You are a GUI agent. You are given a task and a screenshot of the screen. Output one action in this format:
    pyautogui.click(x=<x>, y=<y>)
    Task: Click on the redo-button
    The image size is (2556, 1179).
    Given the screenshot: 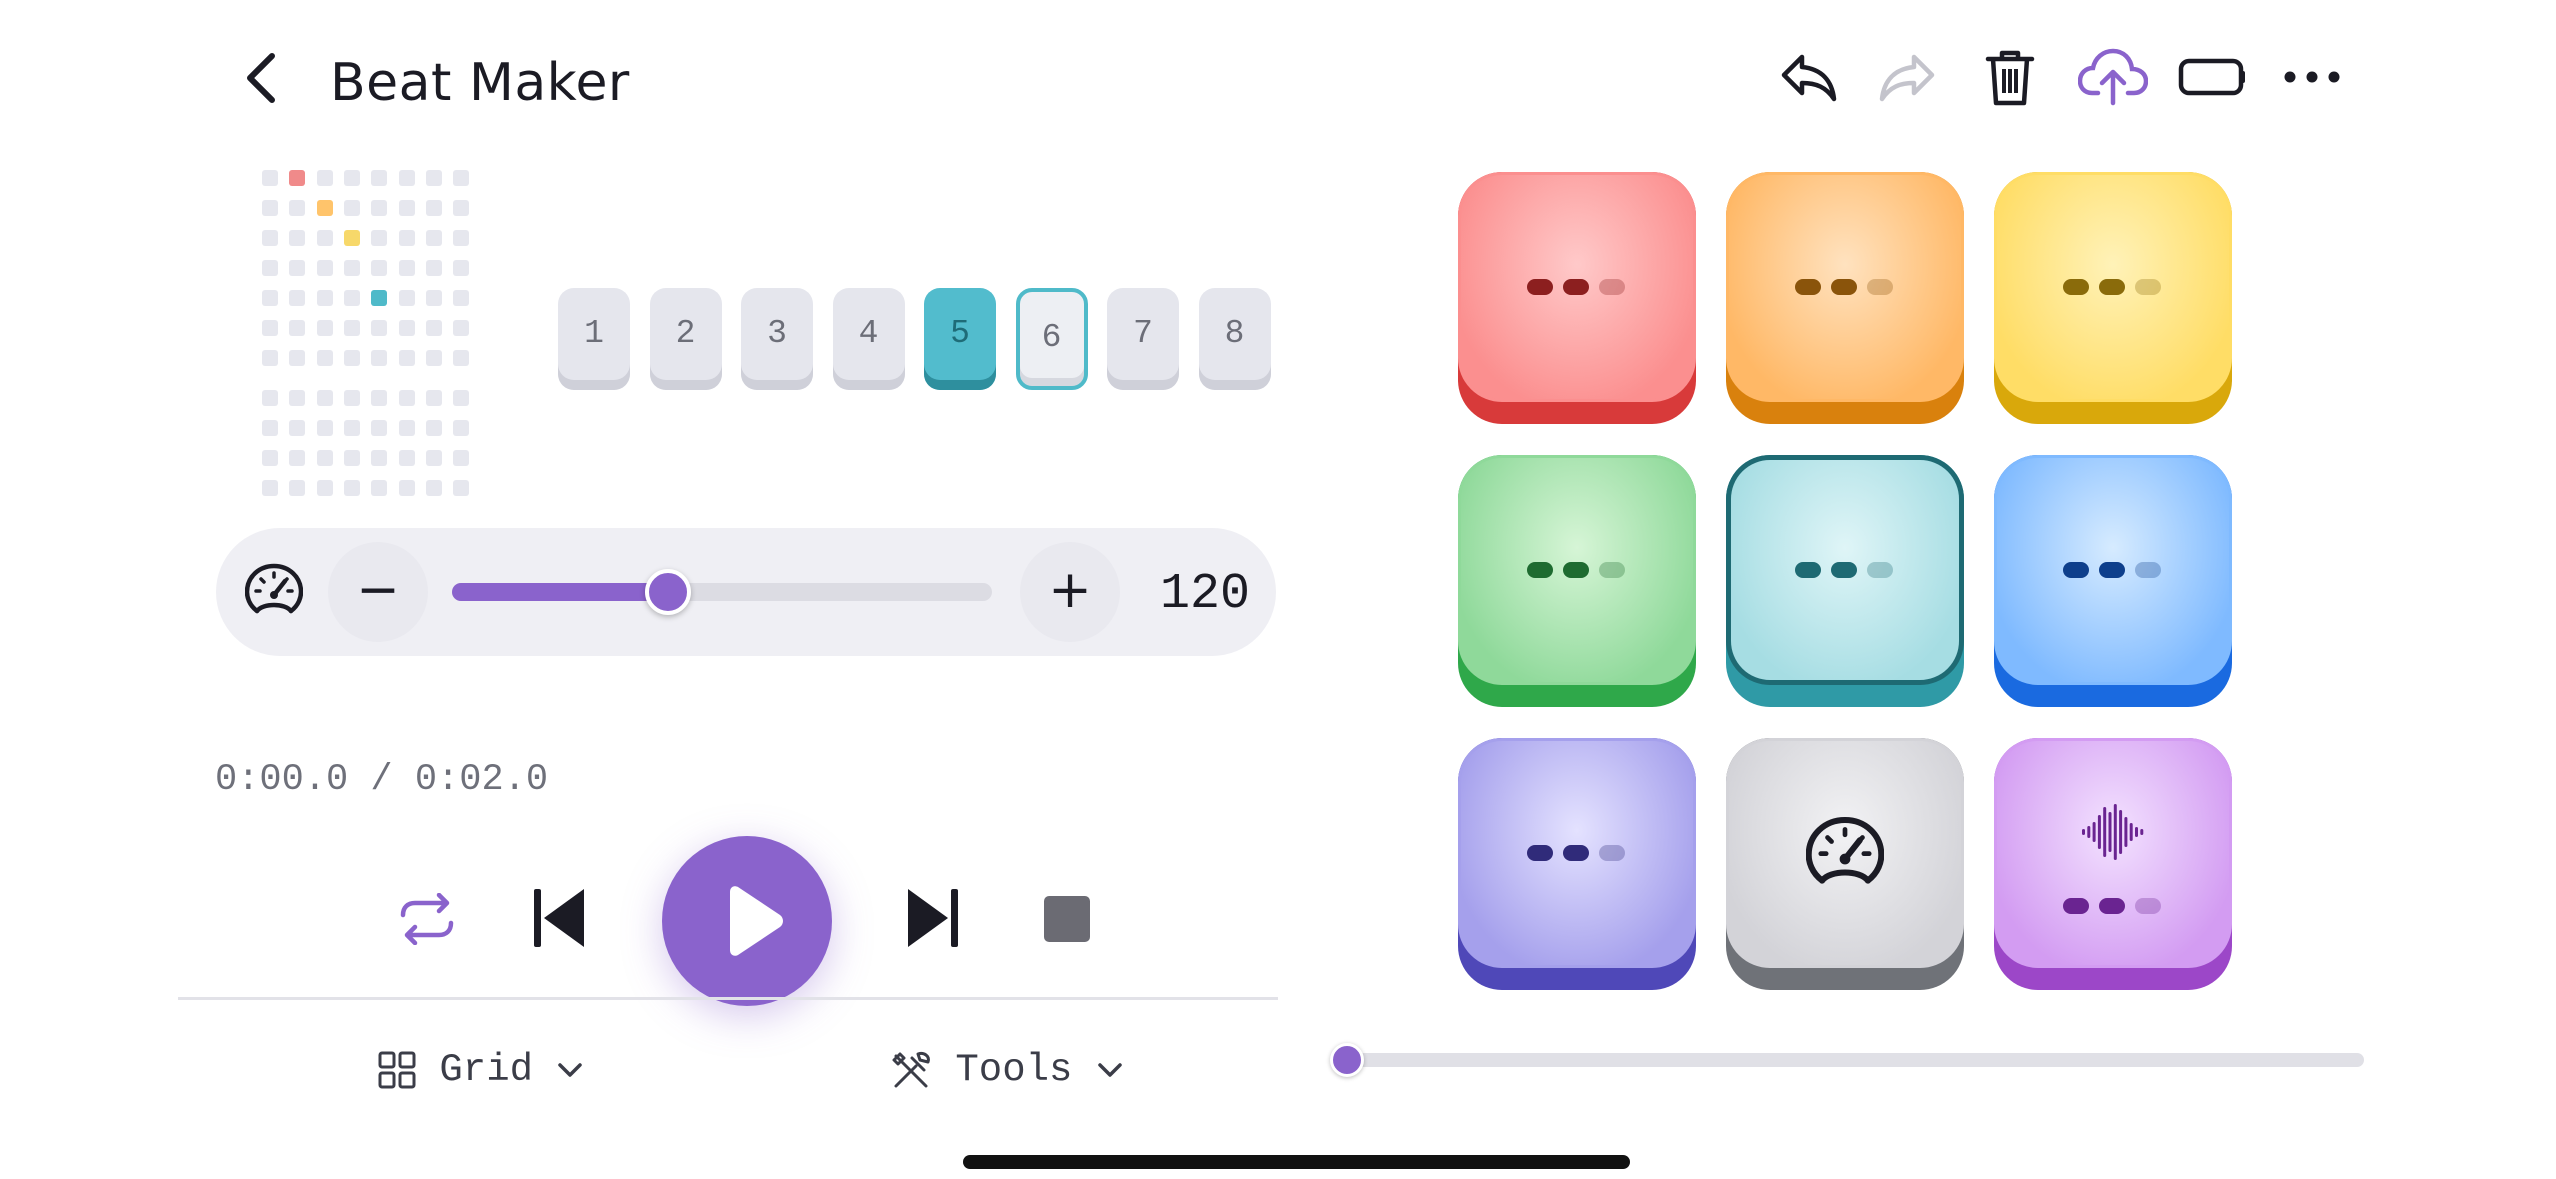 What is the action you would take?
    pyautogui.click(x=1908, y=77)
    